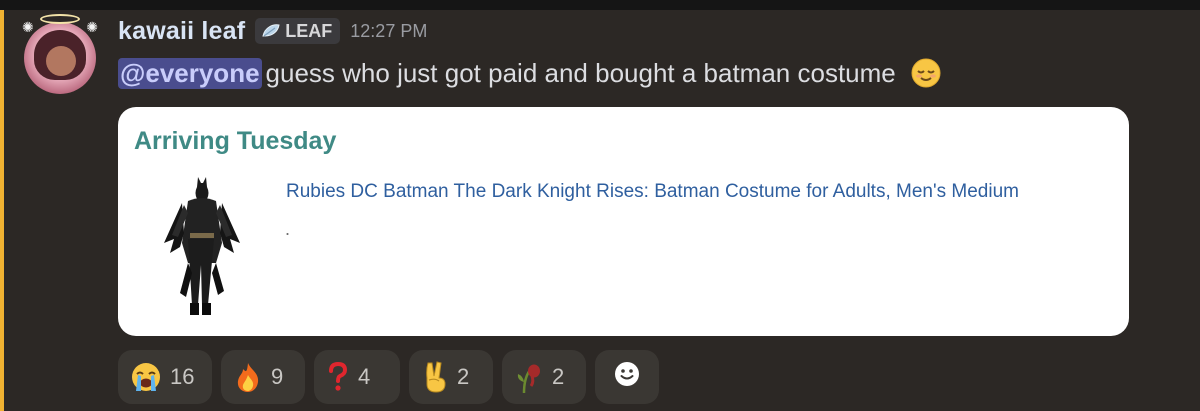  Describe the element at coordinates (529, 377) in the screenshot. I see `wilted-flower-icon` at that location.